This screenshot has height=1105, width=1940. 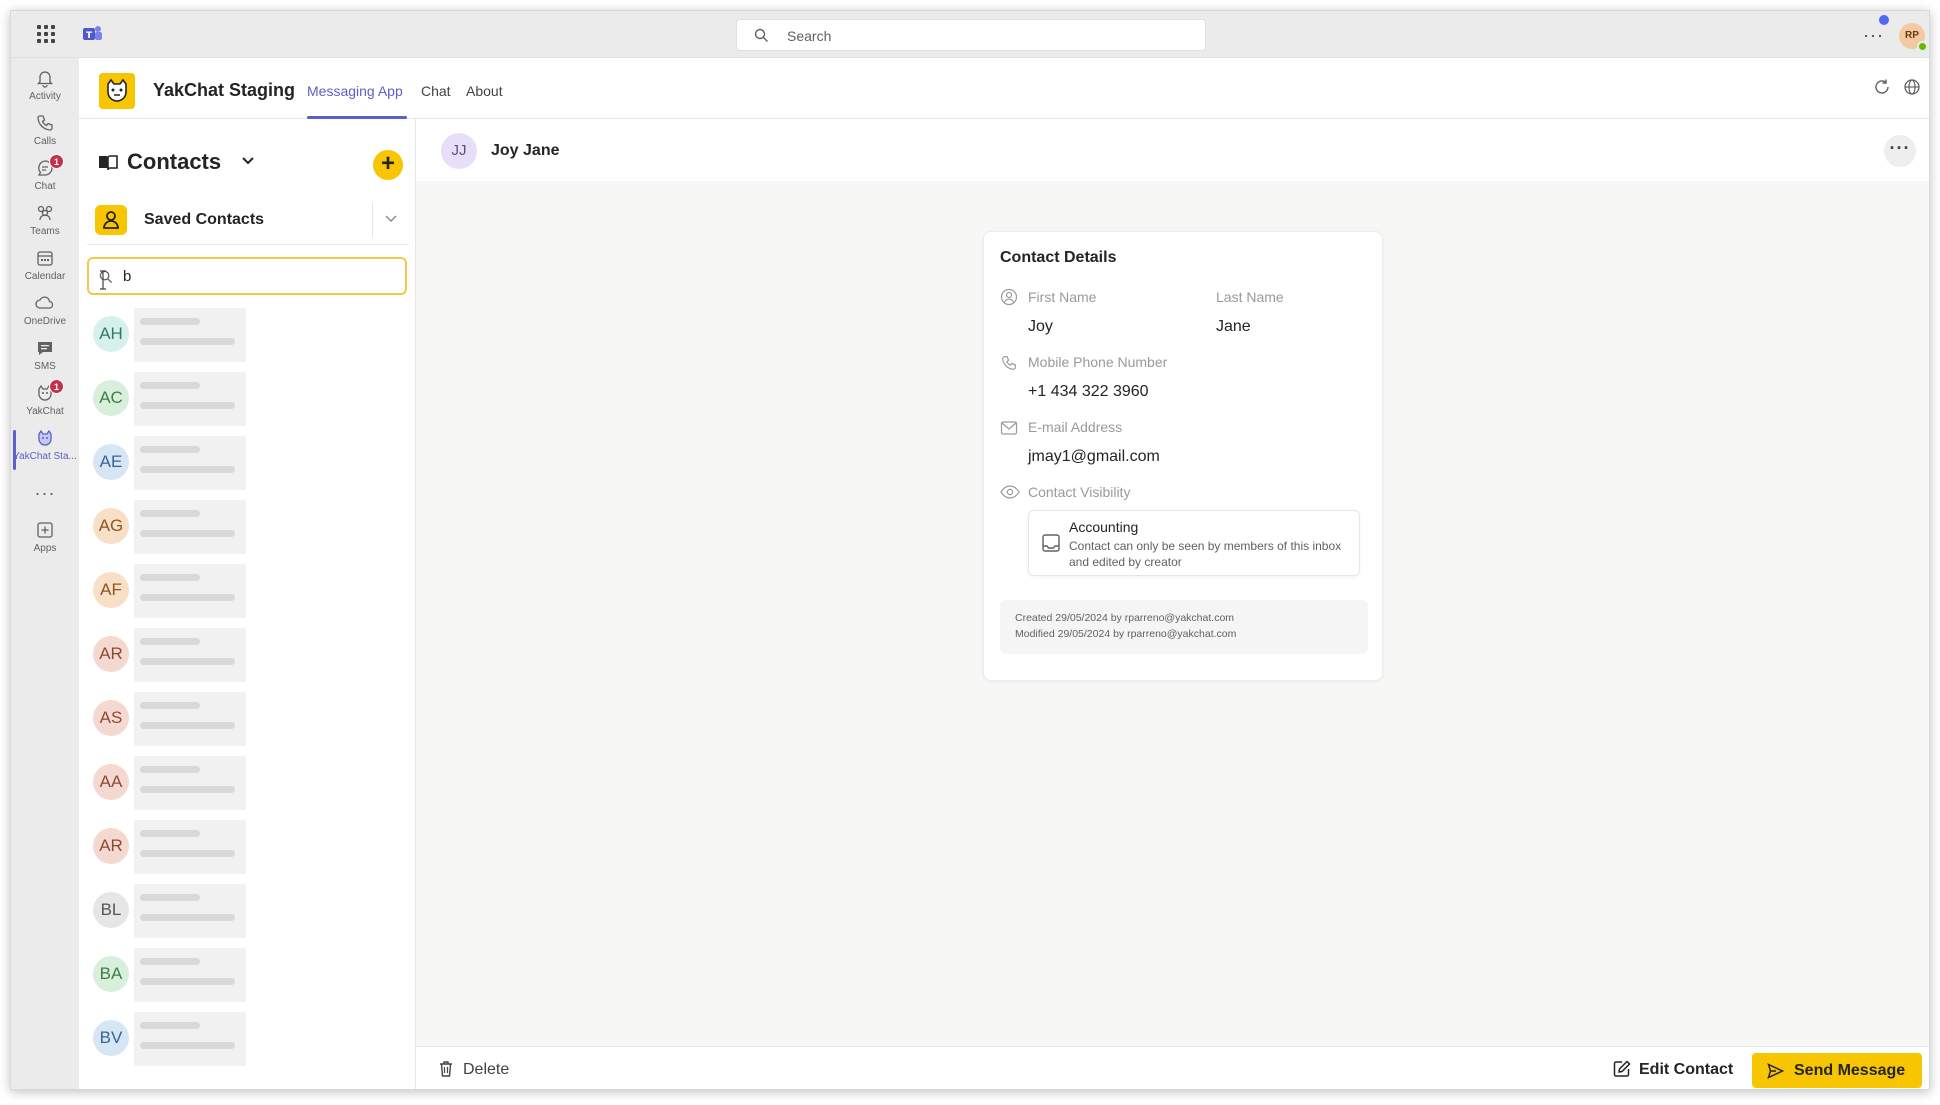 What do you see at coordinates (436, 91) in the screenshot?
I see `tab-chat: Chat` at bounding box center [436, 91].